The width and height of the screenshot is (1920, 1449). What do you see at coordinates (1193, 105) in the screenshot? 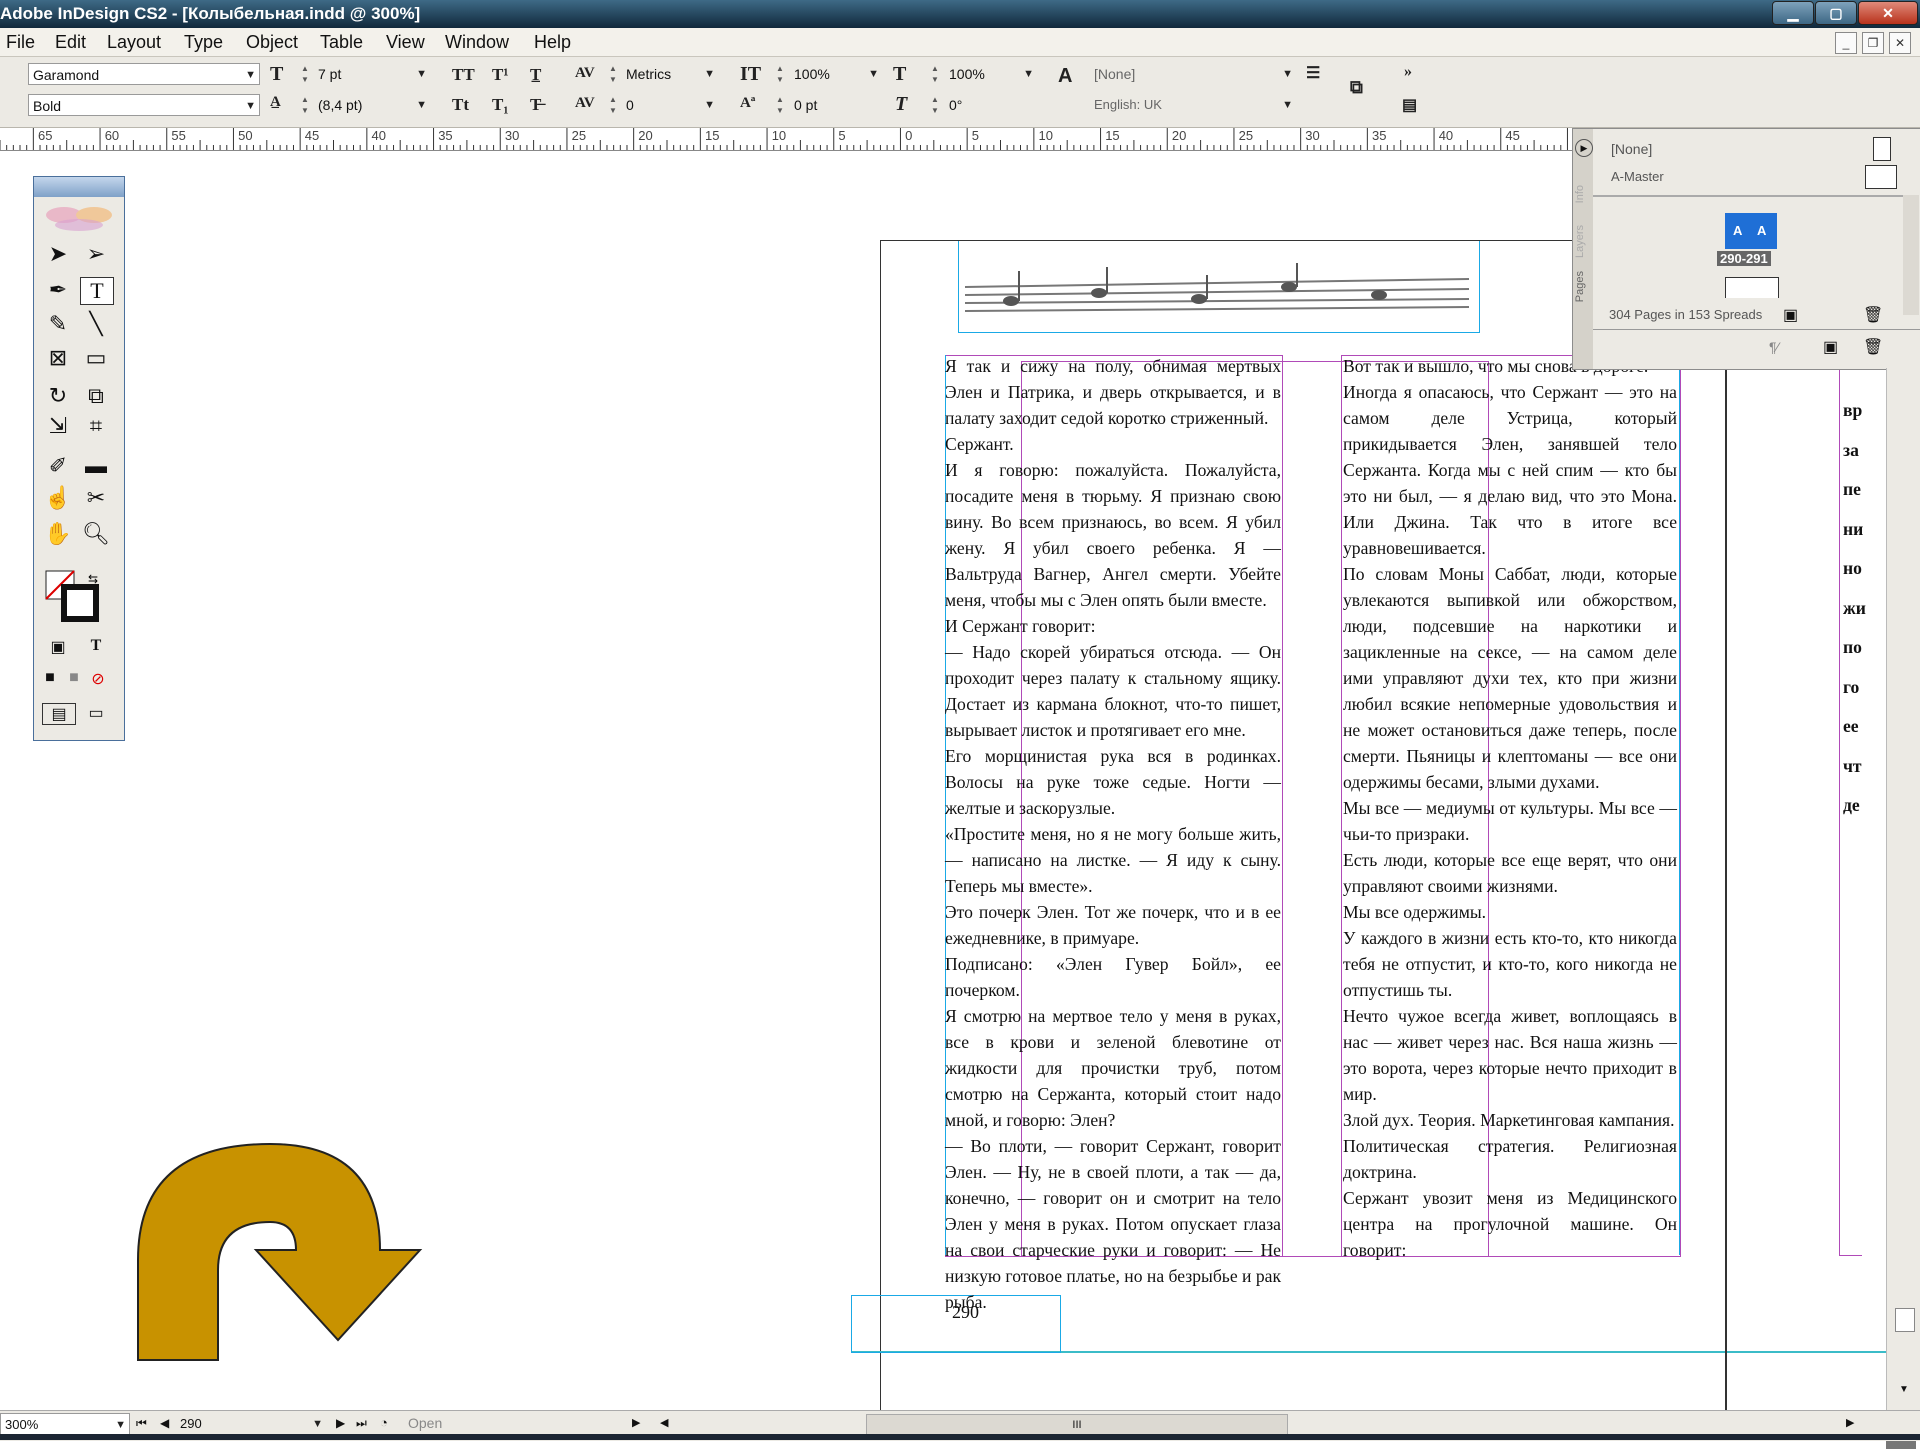
I see `language-select: English: UK ▼` at bounding box center [1193, 105].